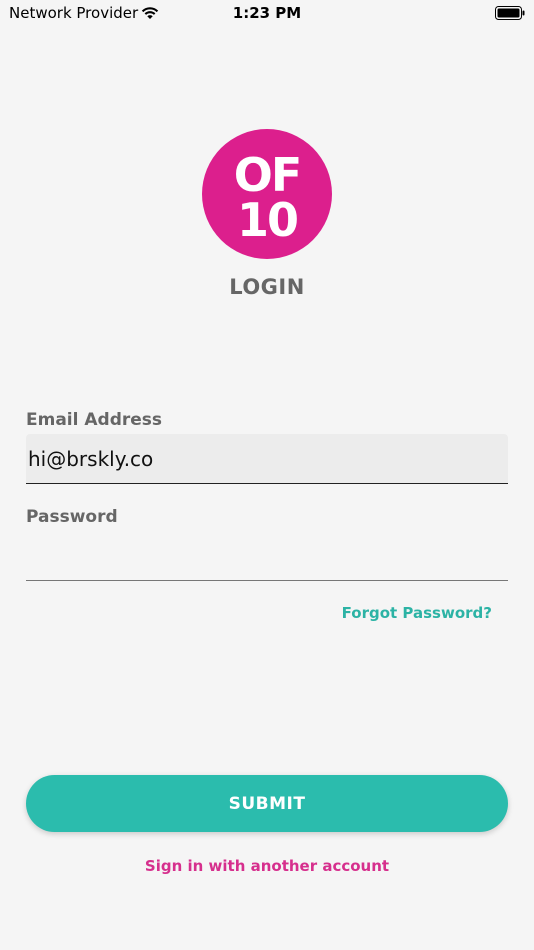 The width and height of the screenshot is (534, 950). Describe the element at coordinates (94, 420) in the screenshot. I see `email-label: Email Address` at that location.